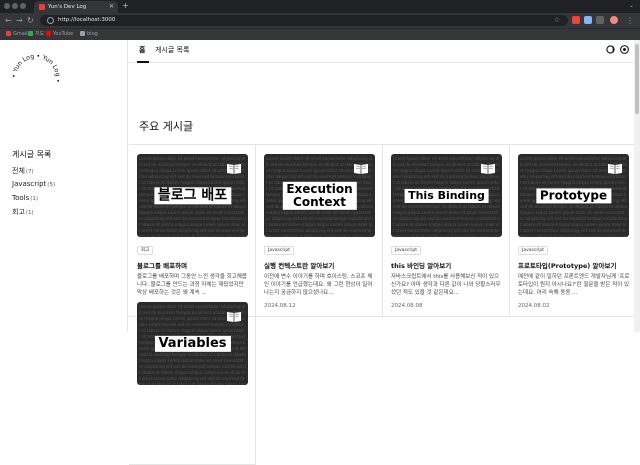 This screenshot has height=465, width=640. What do you see at coordinates (50, 20) in the screenshot?
I see `site-info-icon` at bounding box center [50, 20].